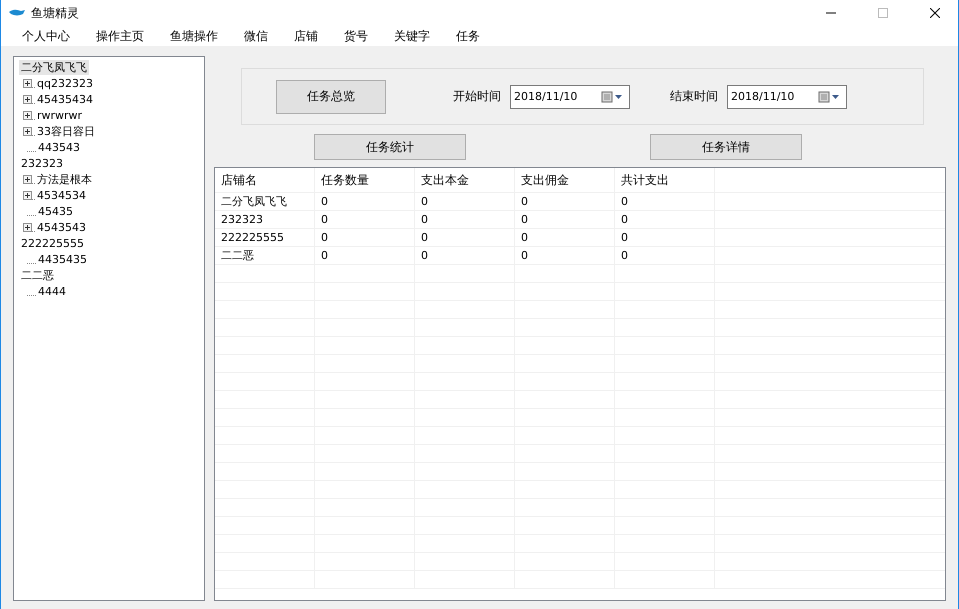 This screenshot has width=959, height=609. What do you see at coordinates (133, 36) in the screenshot?
I see `menu-item: 操作主页` at bounding box center [133, 36].